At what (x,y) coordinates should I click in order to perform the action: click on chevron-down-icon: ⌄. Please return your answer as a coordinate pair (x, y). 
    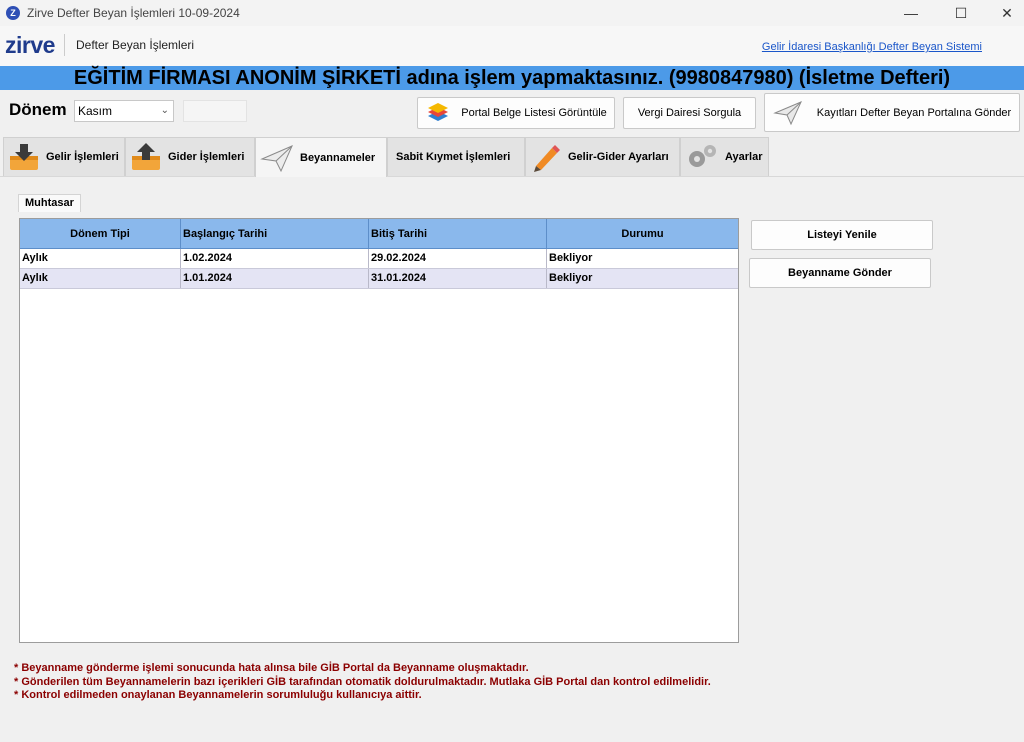
    Looking at the image, I should click on (164, 110).